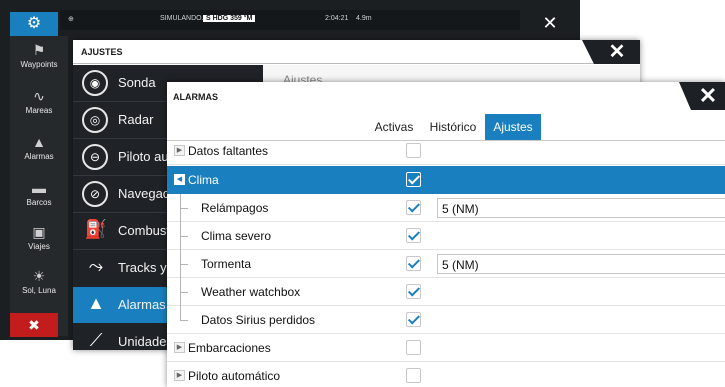 This screenshot has height=387, width=725. I want to click on sidebar-item-label: Waypoints, so click(39, 64).